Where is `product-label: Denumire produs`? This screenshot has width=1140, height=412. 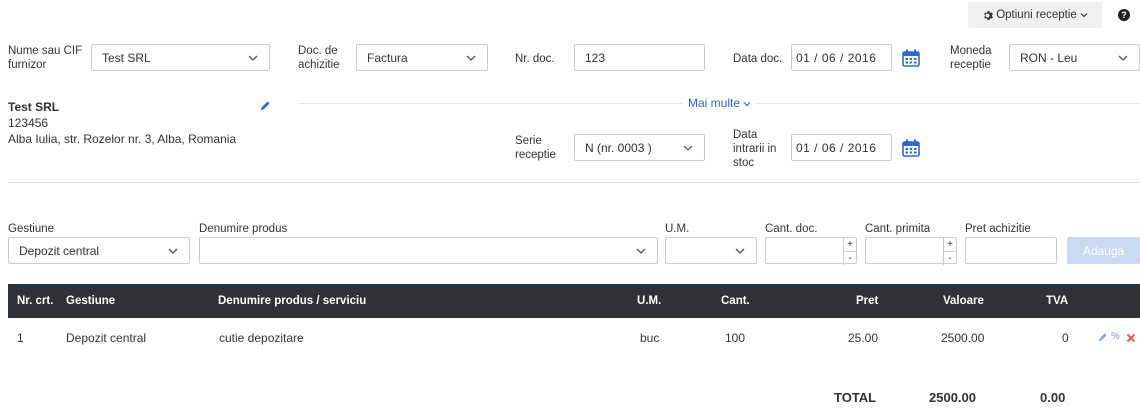
product-label: Denumire produs is located at coordinates (243, 229).